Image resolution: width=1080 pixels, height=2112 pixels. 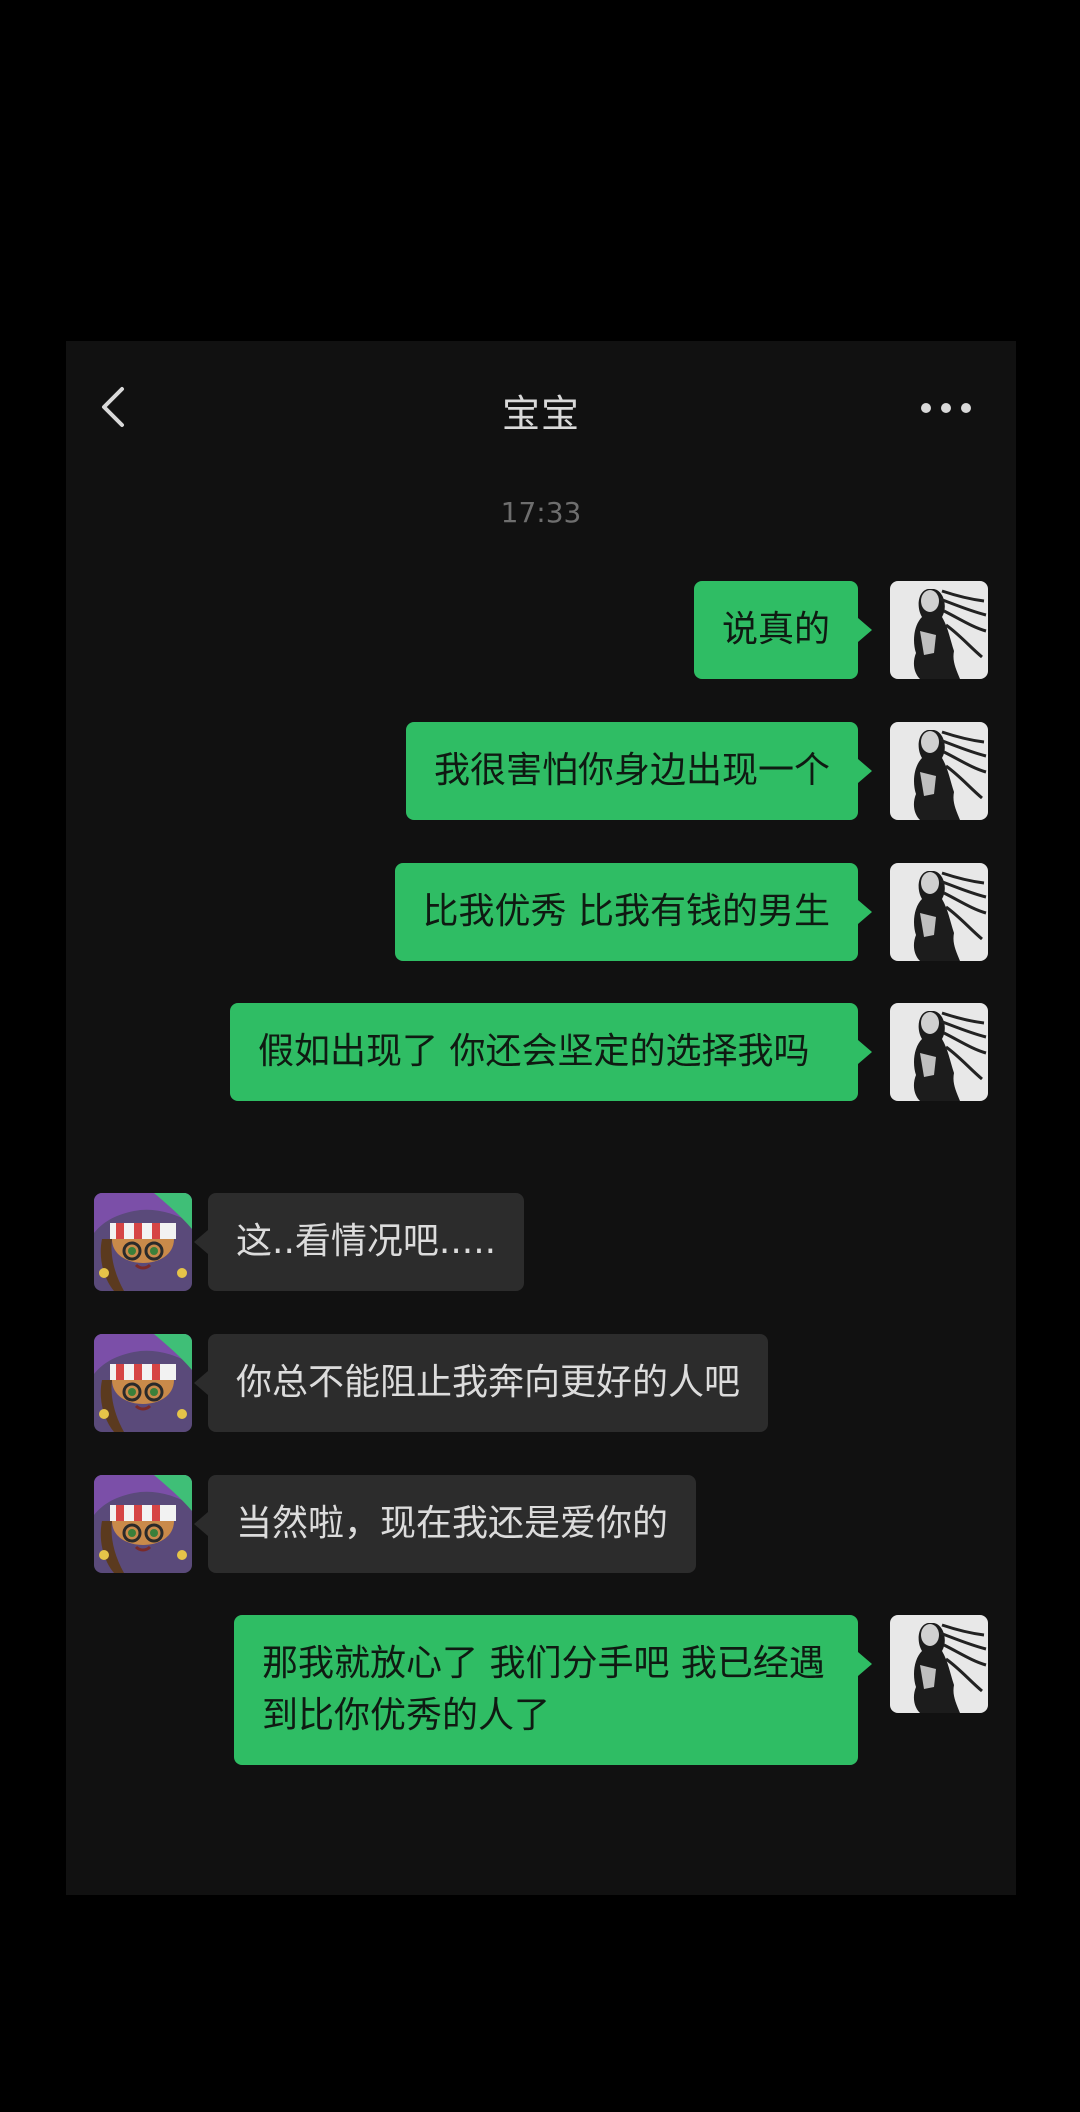 I want to click on message-row-outgoing: 那我就放心了 我们分手吧 我已经遇到比你优秀的人了, so click(x=541, y=1690).